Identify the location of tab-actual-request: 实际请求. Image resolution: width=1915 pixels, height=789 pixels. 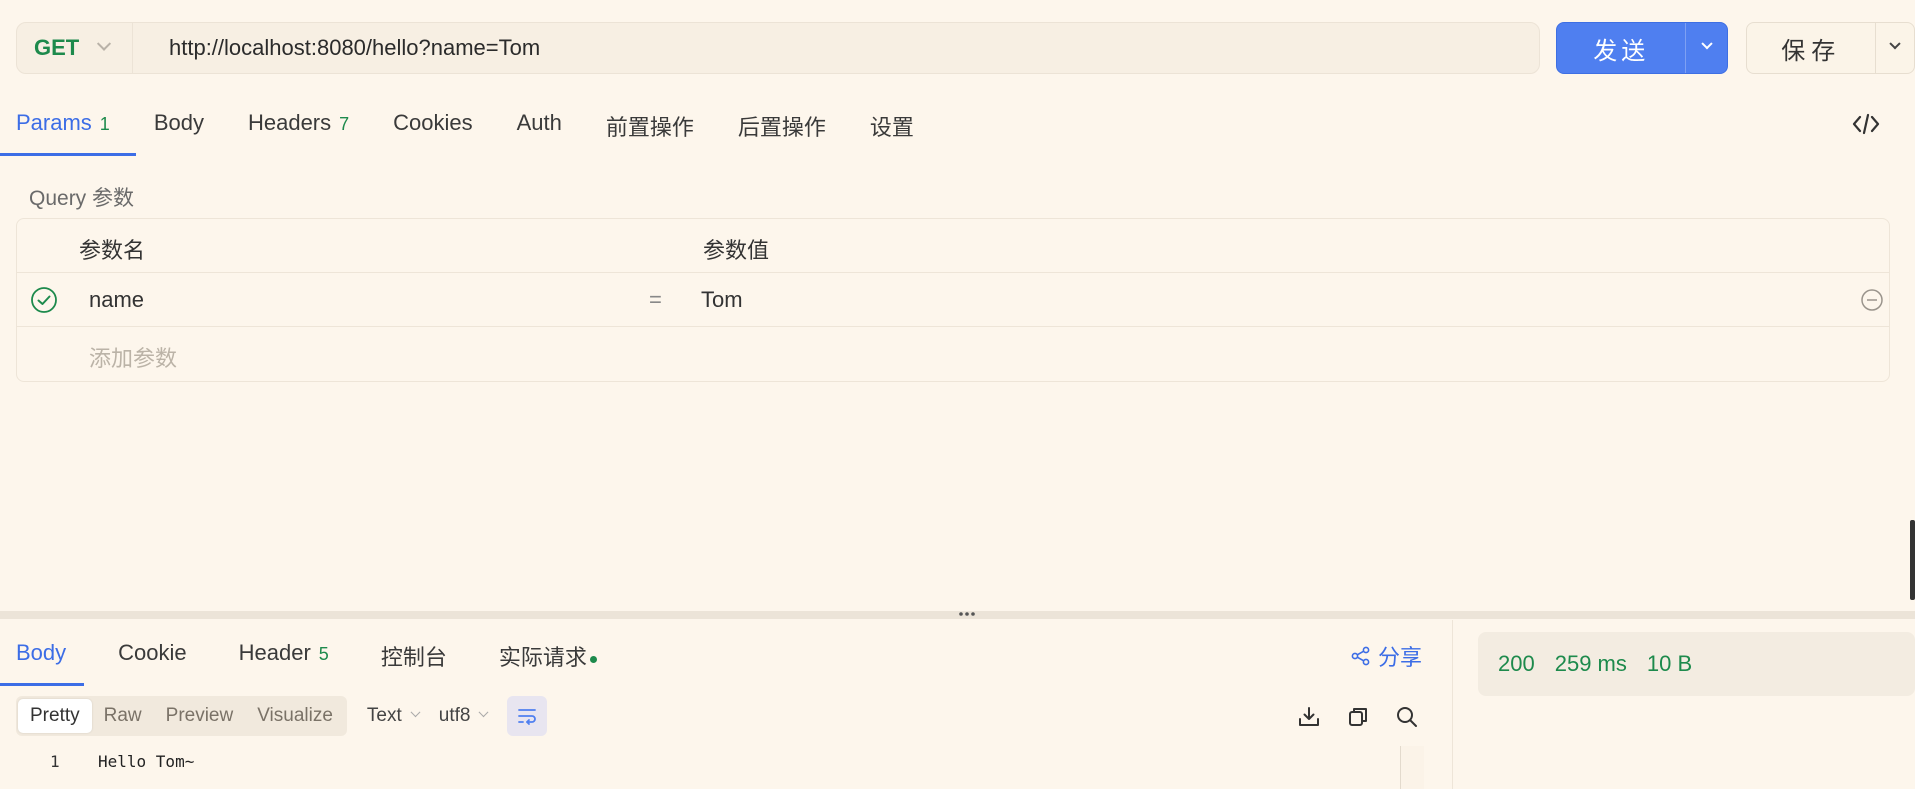
(548, 661).